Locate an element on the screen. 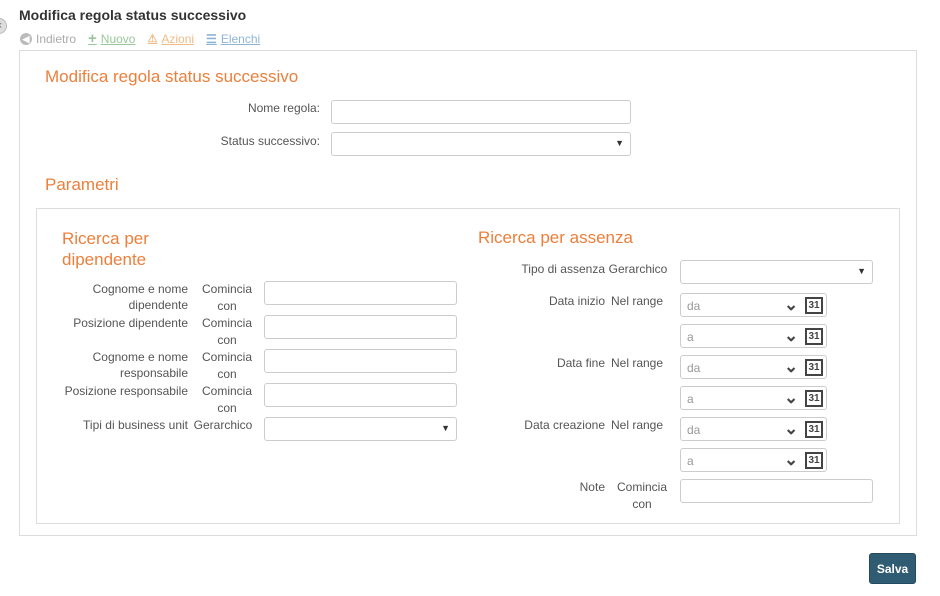  created-date-from: da ⌄ 31 is located at coordinates (753, 429).